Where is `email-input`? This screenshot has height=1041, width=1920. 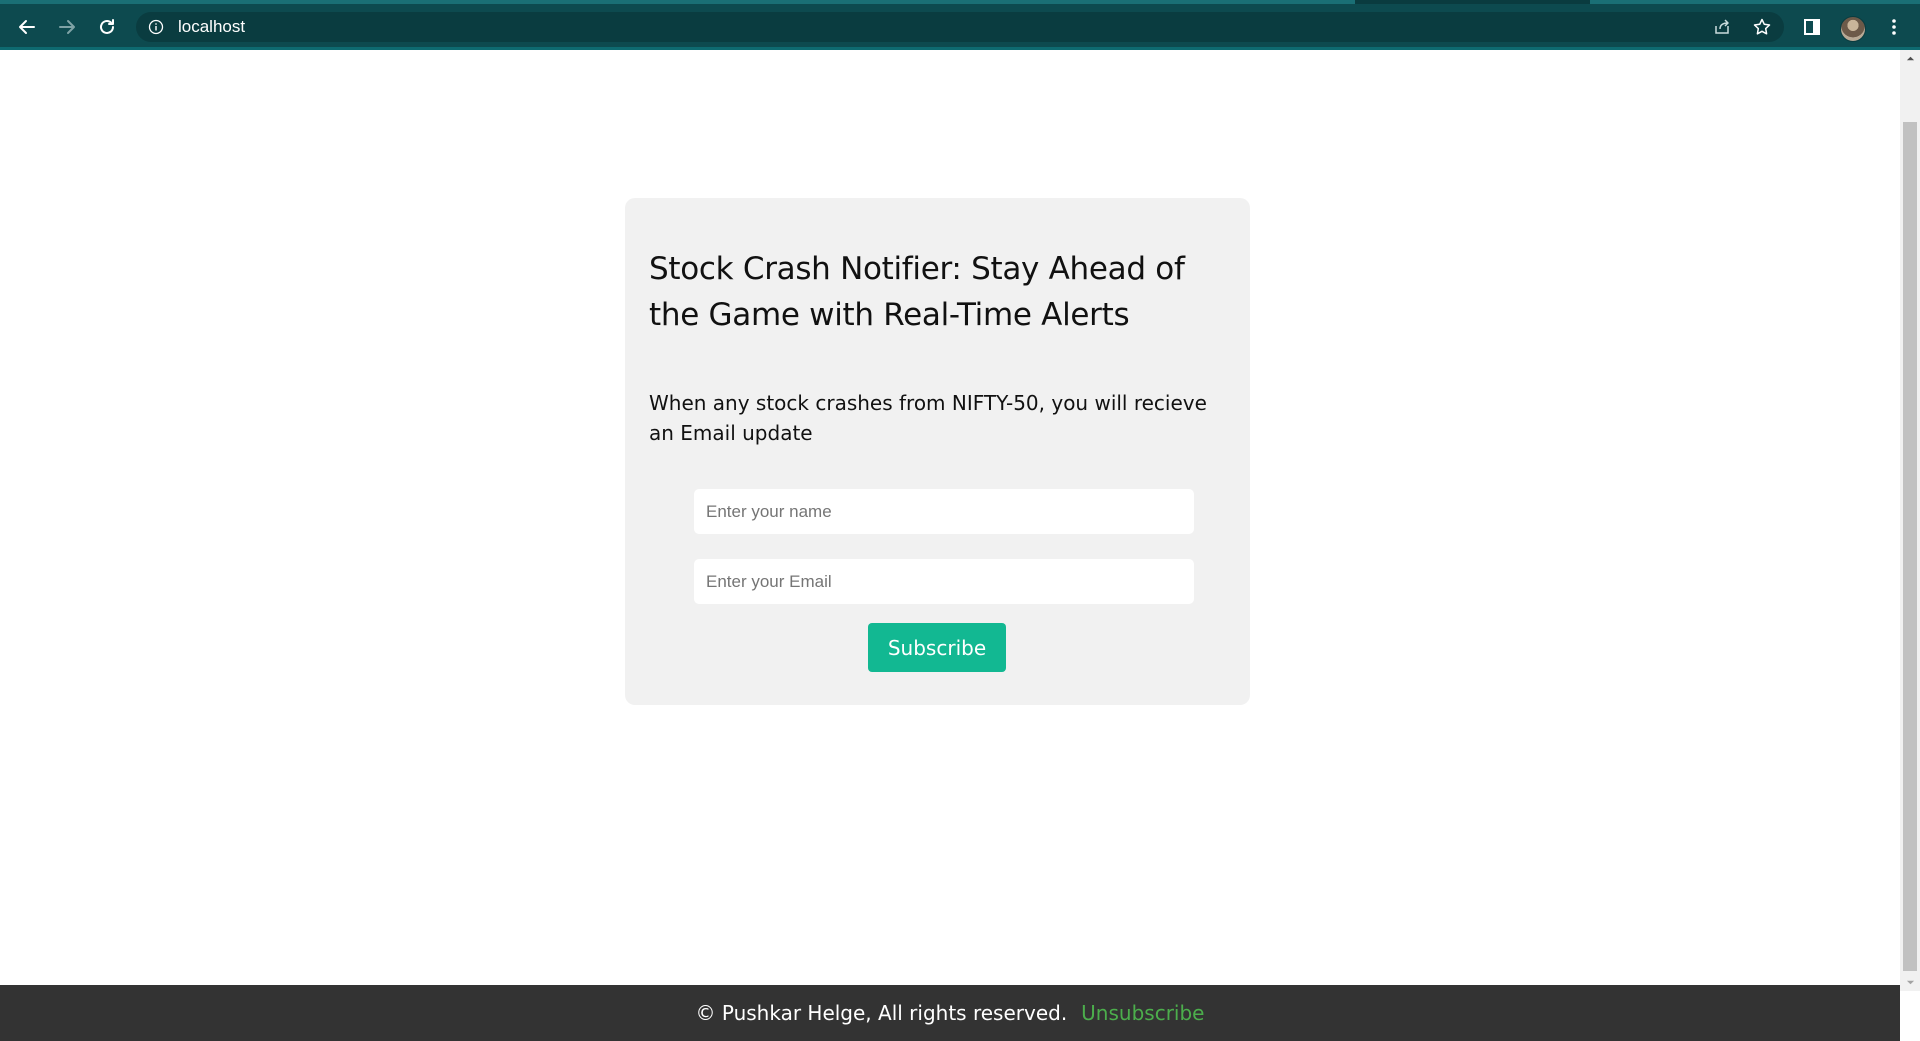 email-input is located at coordinates (944, 581).